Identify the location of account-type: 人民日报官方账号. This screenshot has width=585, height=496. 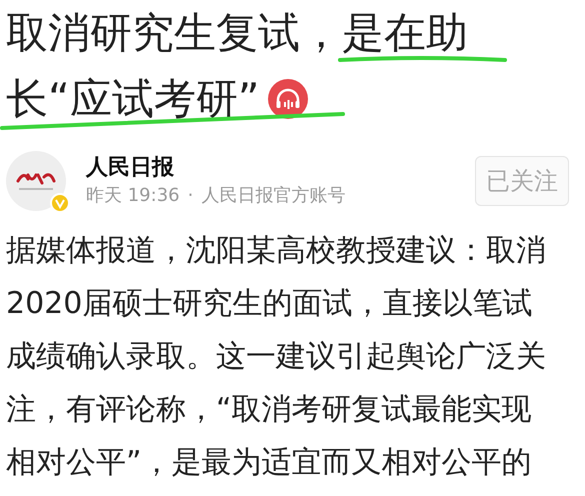
(273, 196).